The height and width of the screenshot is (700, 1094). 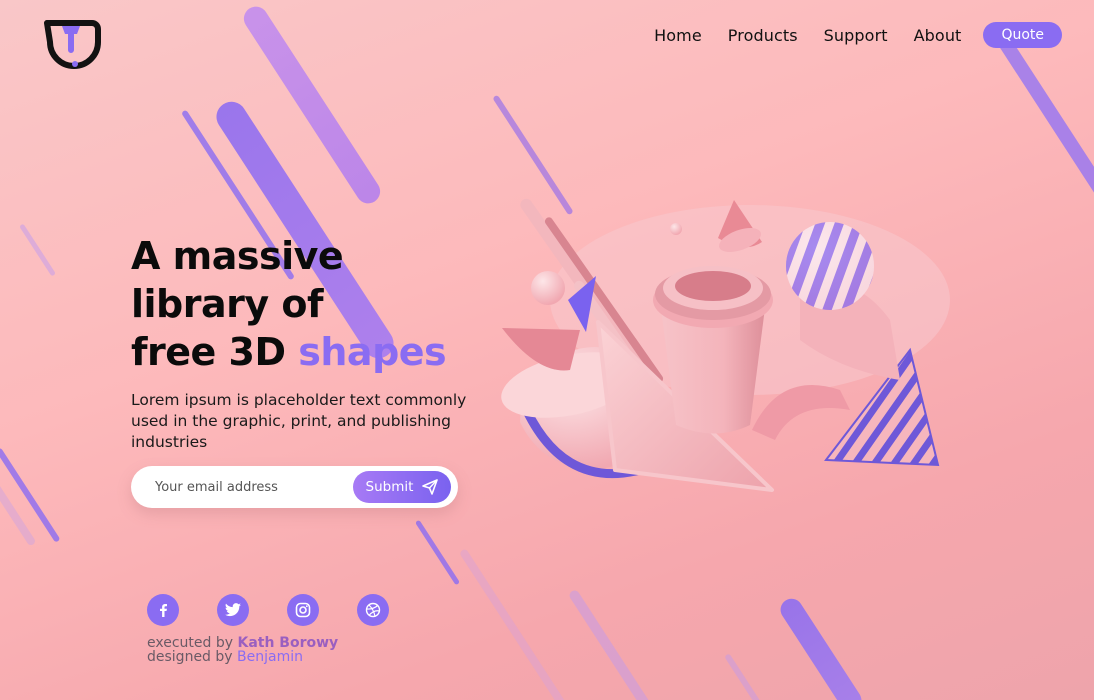 I want to click on brand-logo, so click(x=73, y=45).